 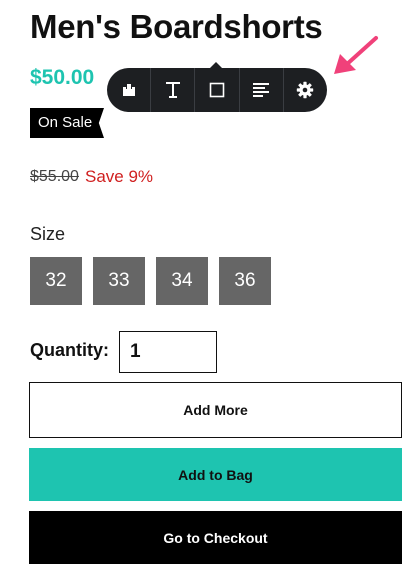 I want to click on align-icon, so click(x=261, y=90).